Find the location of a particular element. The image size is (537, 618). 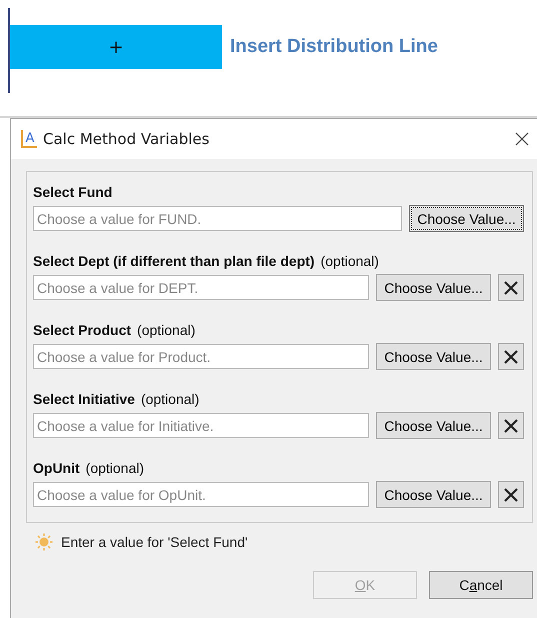

value-field: Choose a value for OpUnit. is located at coordinates (201, 494).